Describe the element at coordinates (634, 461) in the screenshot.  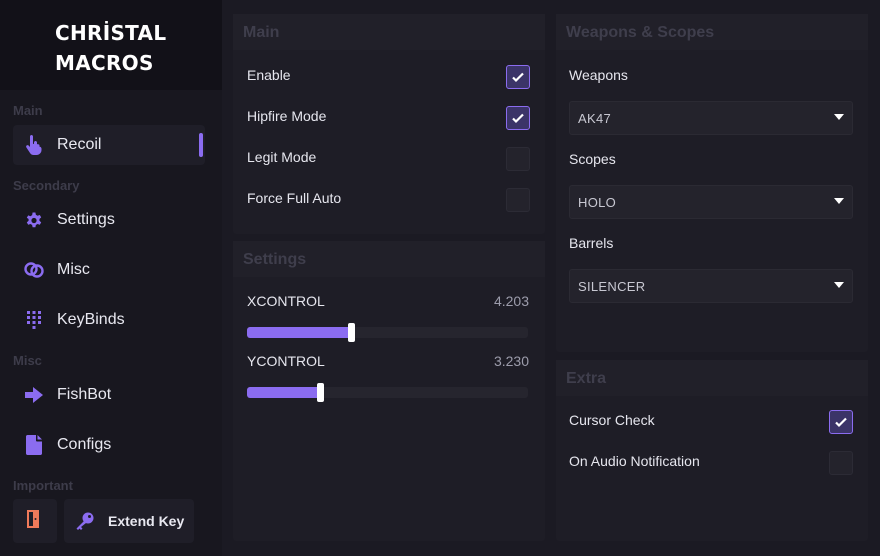
I see `audio-notification-label: On Audio Notification` at that location.